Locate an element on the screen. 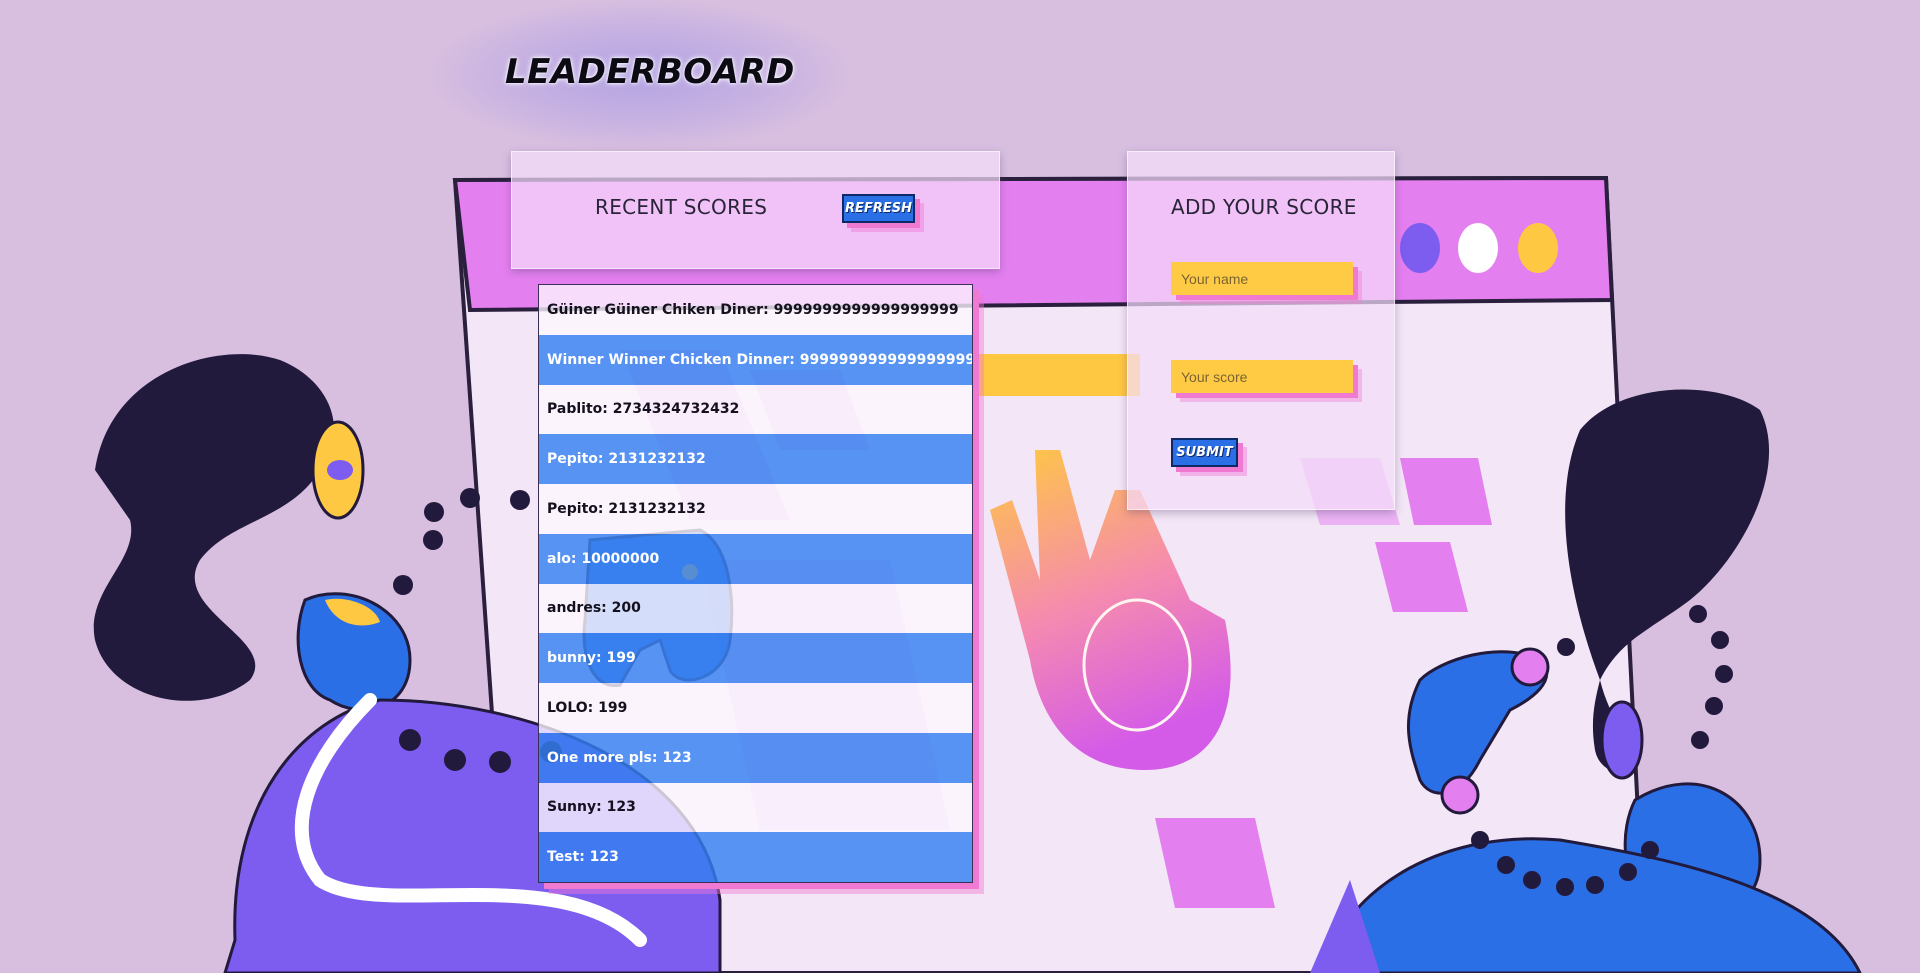 The width and height of the screenshot is (1920, 973). score-row: Pablito: 2734324732432 is located at coordinates (755, 409).